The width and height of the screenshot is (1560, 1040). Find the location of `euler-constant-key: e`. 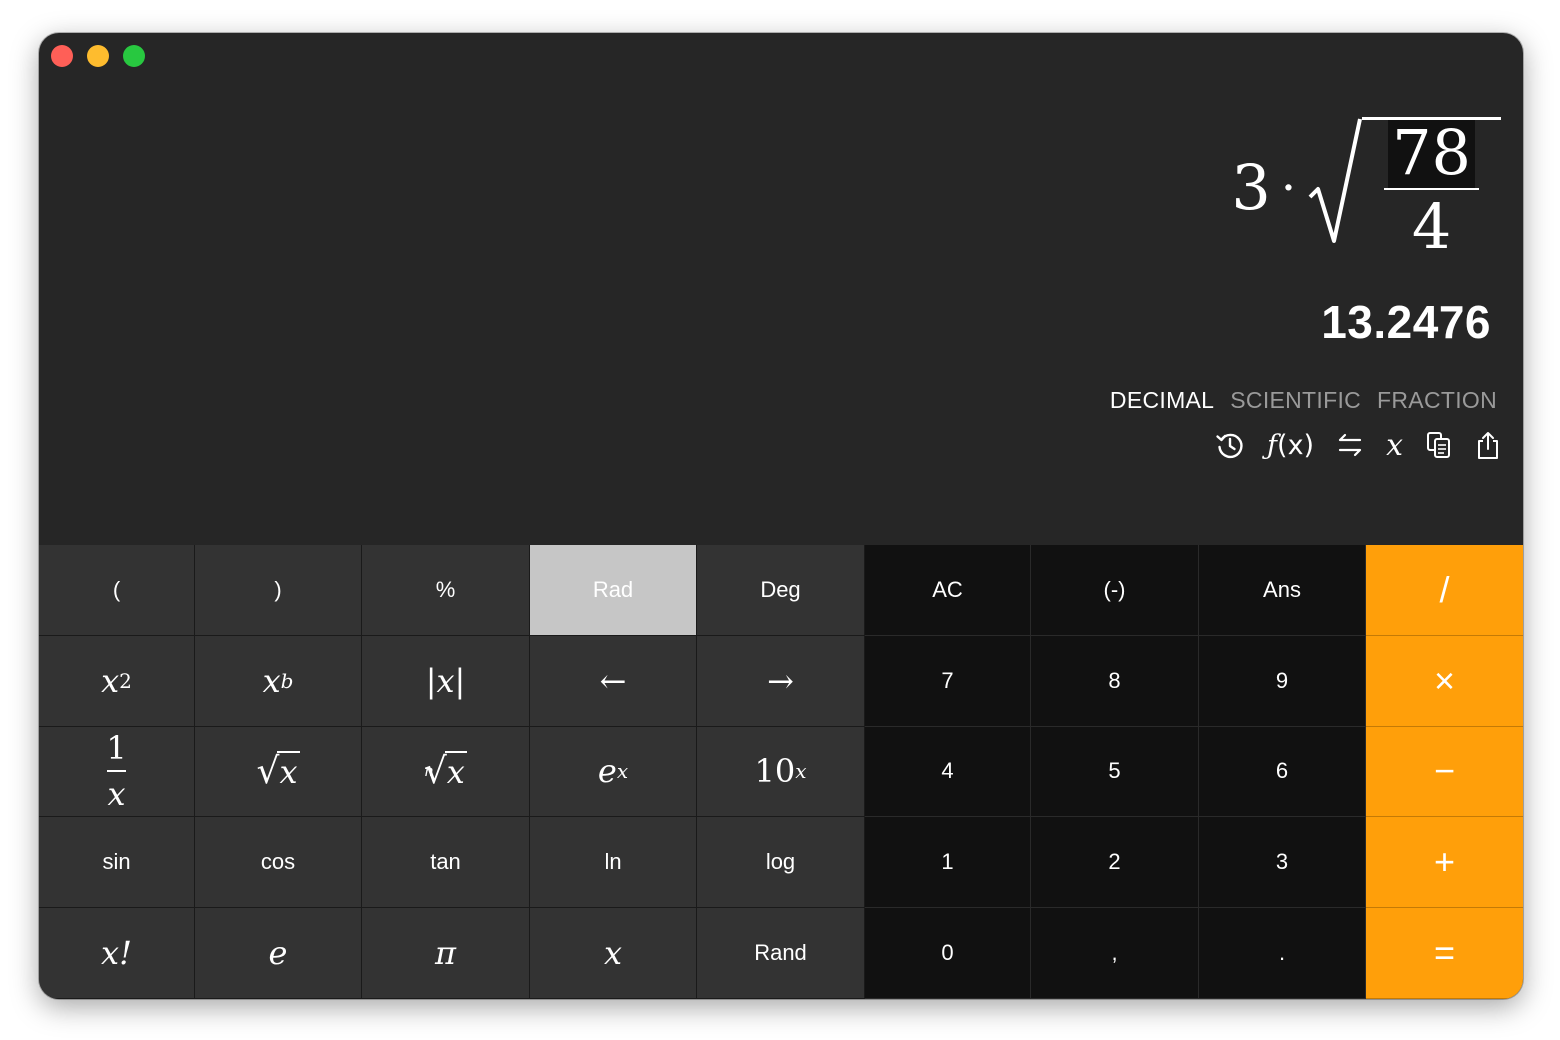

euler-constant-key: e is located at coordinates (278, 953).